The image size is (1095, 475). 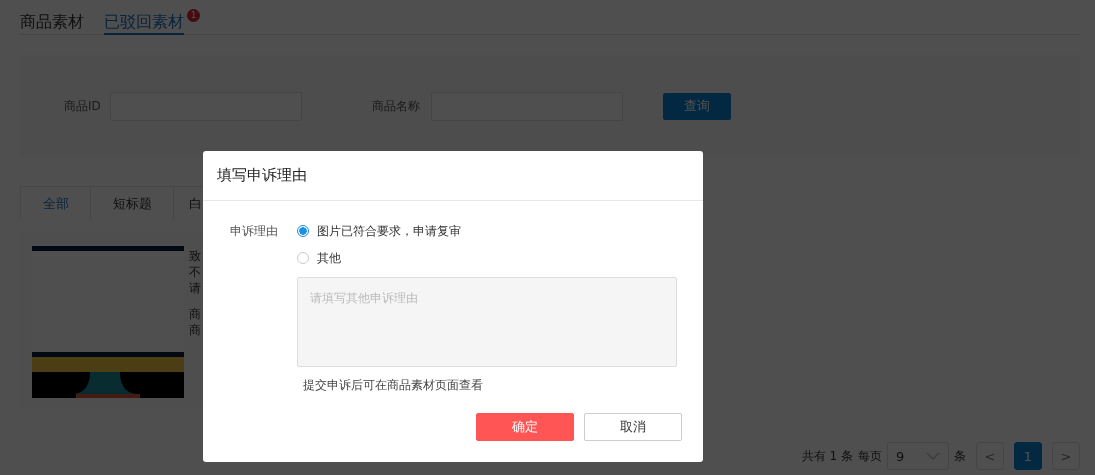 What do you see at coordinates (393, 385) in the screenshot?
I see `hint-text: 提交申诉后可在商品素材页面查看` at bounding box center [393, 385].